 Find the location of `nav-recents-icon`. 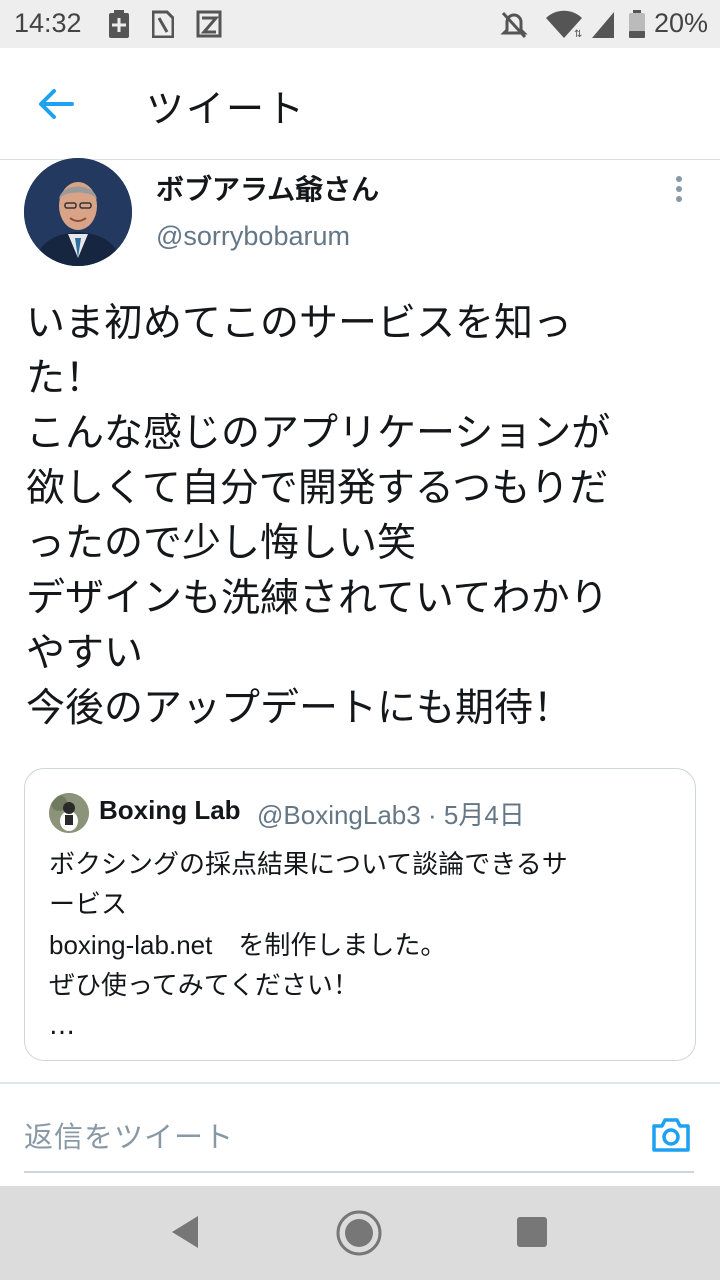

nav-recents-icon is located at coordinates (532, 1232).